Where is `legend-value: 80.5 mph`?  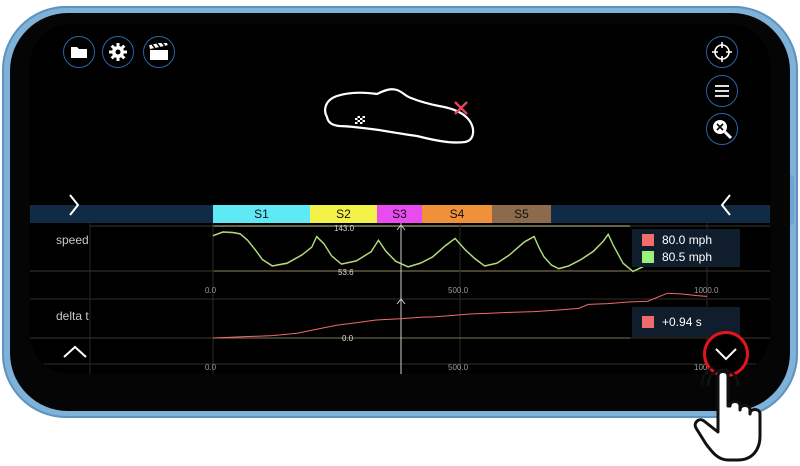 legend-value: 80.5 mph is located at coordinates (687, 257).